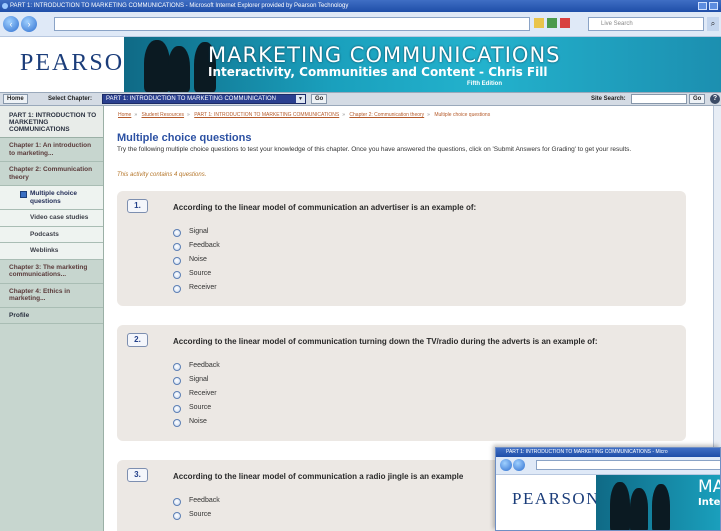 The image size is (721, 531). Describe the element at coordinates (137, 340) in the screenshot. I see `question-number: 2.` at that location.